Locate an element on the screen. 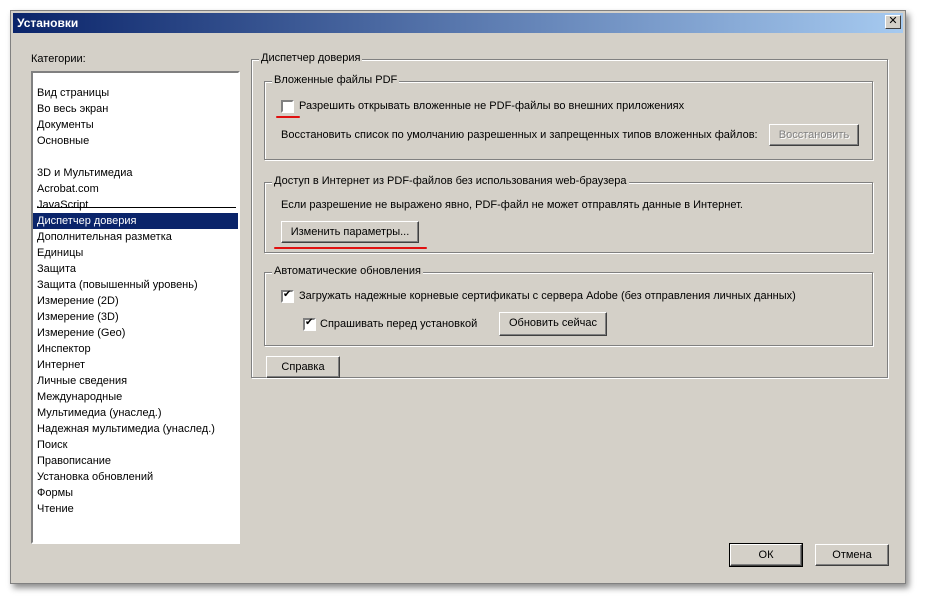  category-item: Единицы is located at coordinates (135, 253).